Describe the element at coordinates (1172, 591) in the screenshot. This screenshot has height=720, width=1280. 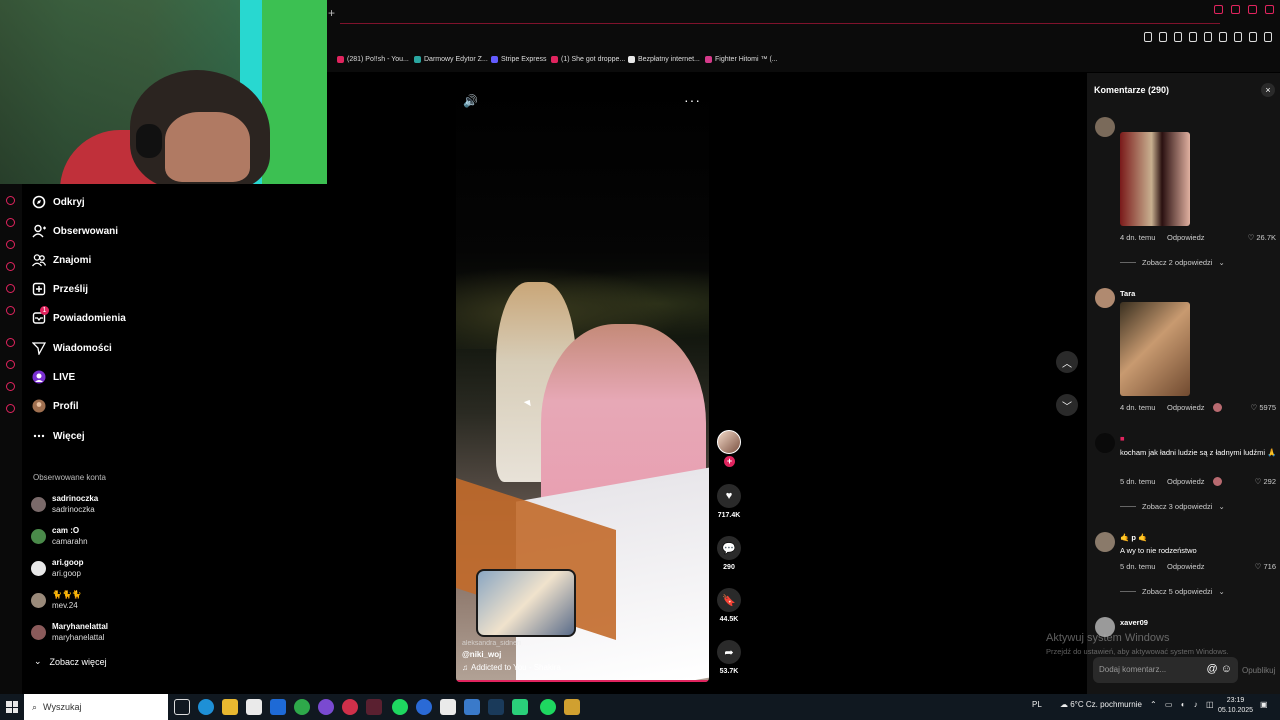
I see `view-replies-button: Zobacz 5 odpowiedzi ⌄` at that location.